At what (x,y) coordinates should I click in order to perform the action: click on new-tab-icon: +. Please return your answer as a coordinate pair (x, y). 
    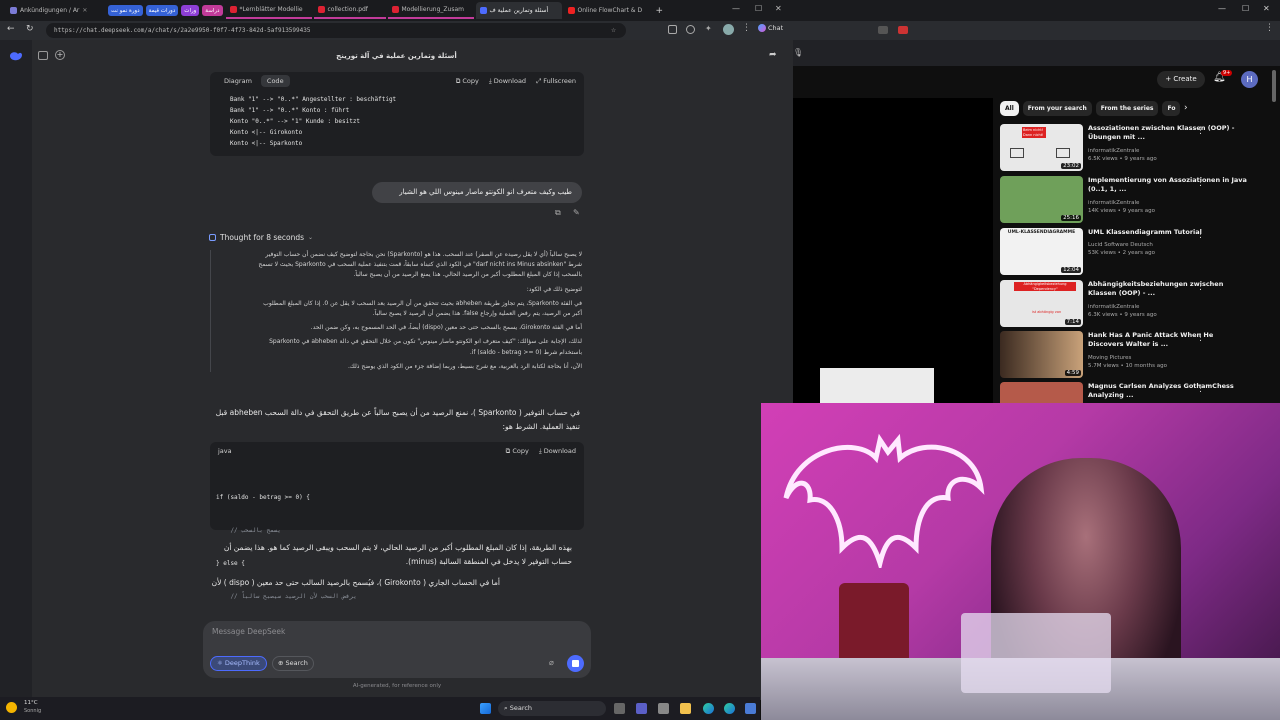
    Looking at the image, I should click on (660, 11).